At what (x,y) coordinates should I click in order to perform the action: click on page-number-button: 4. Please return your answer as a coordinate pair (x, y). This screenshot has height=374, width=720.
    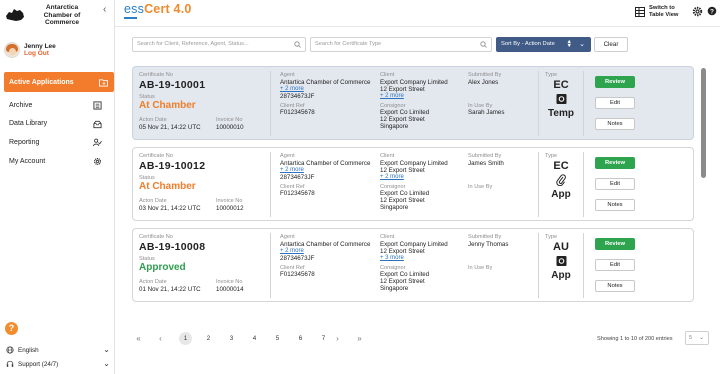
    Looking at the image, I should click on (254, 338).